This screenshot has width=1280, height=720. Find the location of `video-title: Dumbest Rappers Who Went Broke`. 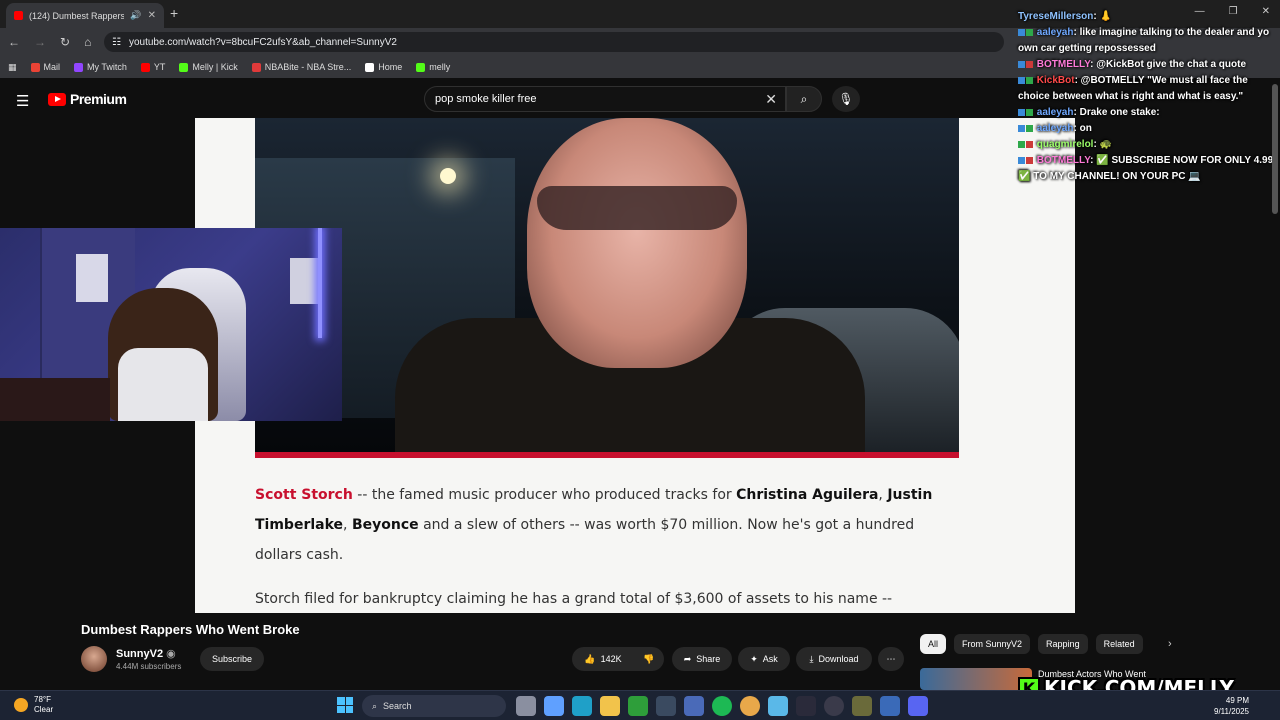

video-title: Dumbest Rappers Who Went Broke is located at coordinates (190, 629).